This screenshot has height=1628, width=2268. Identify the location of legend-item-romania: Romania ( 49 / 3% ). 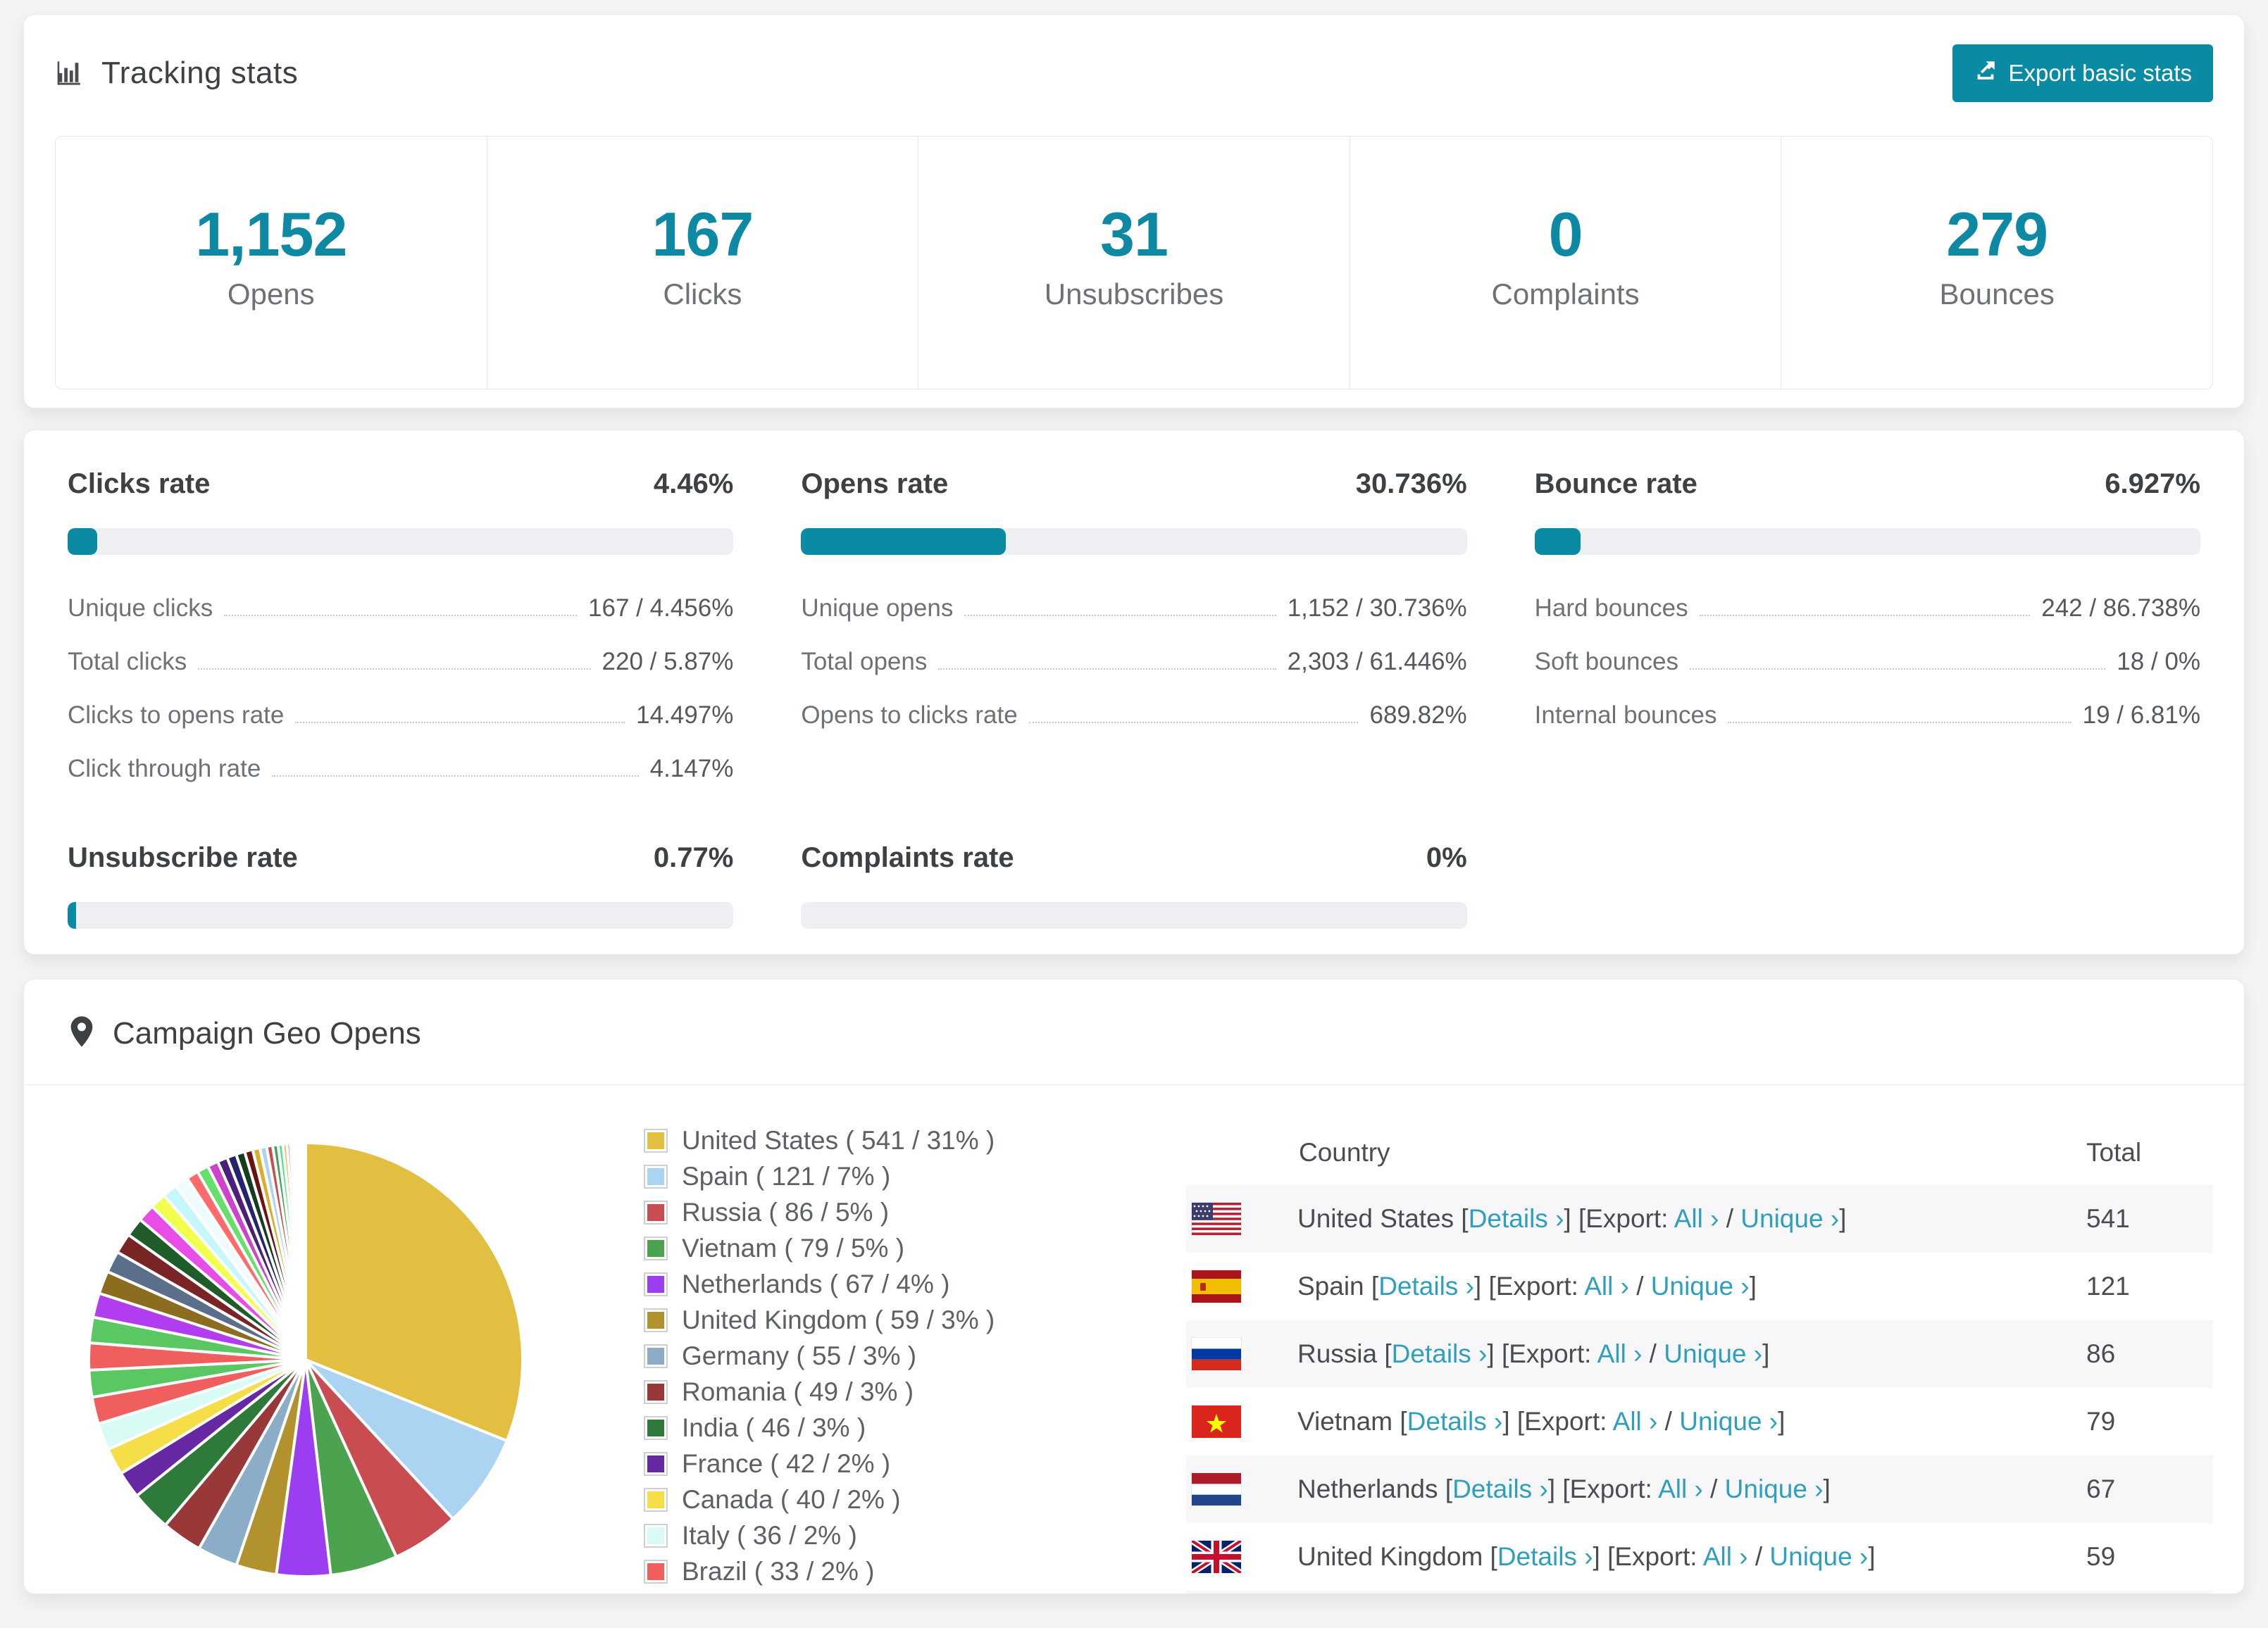
(915, 1392).